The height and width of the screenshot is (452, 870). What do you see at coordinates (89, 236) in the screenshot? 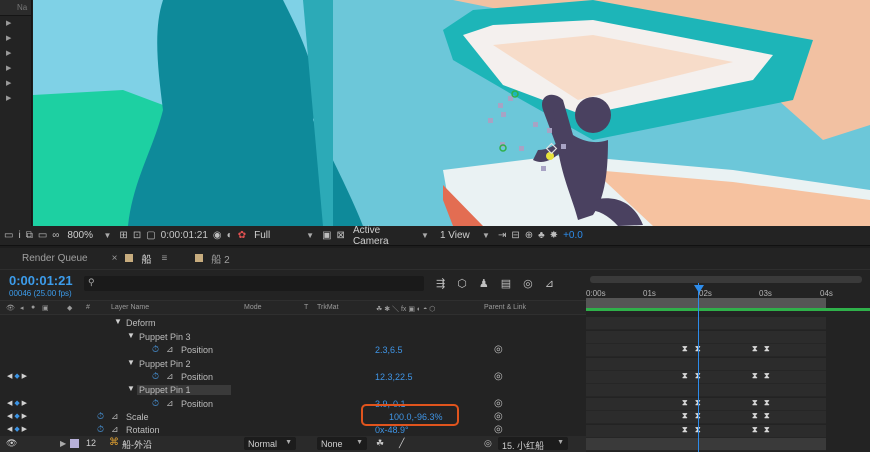
I see `zoom-dropdown: 800% ▼` at bounding box center [89, 236].